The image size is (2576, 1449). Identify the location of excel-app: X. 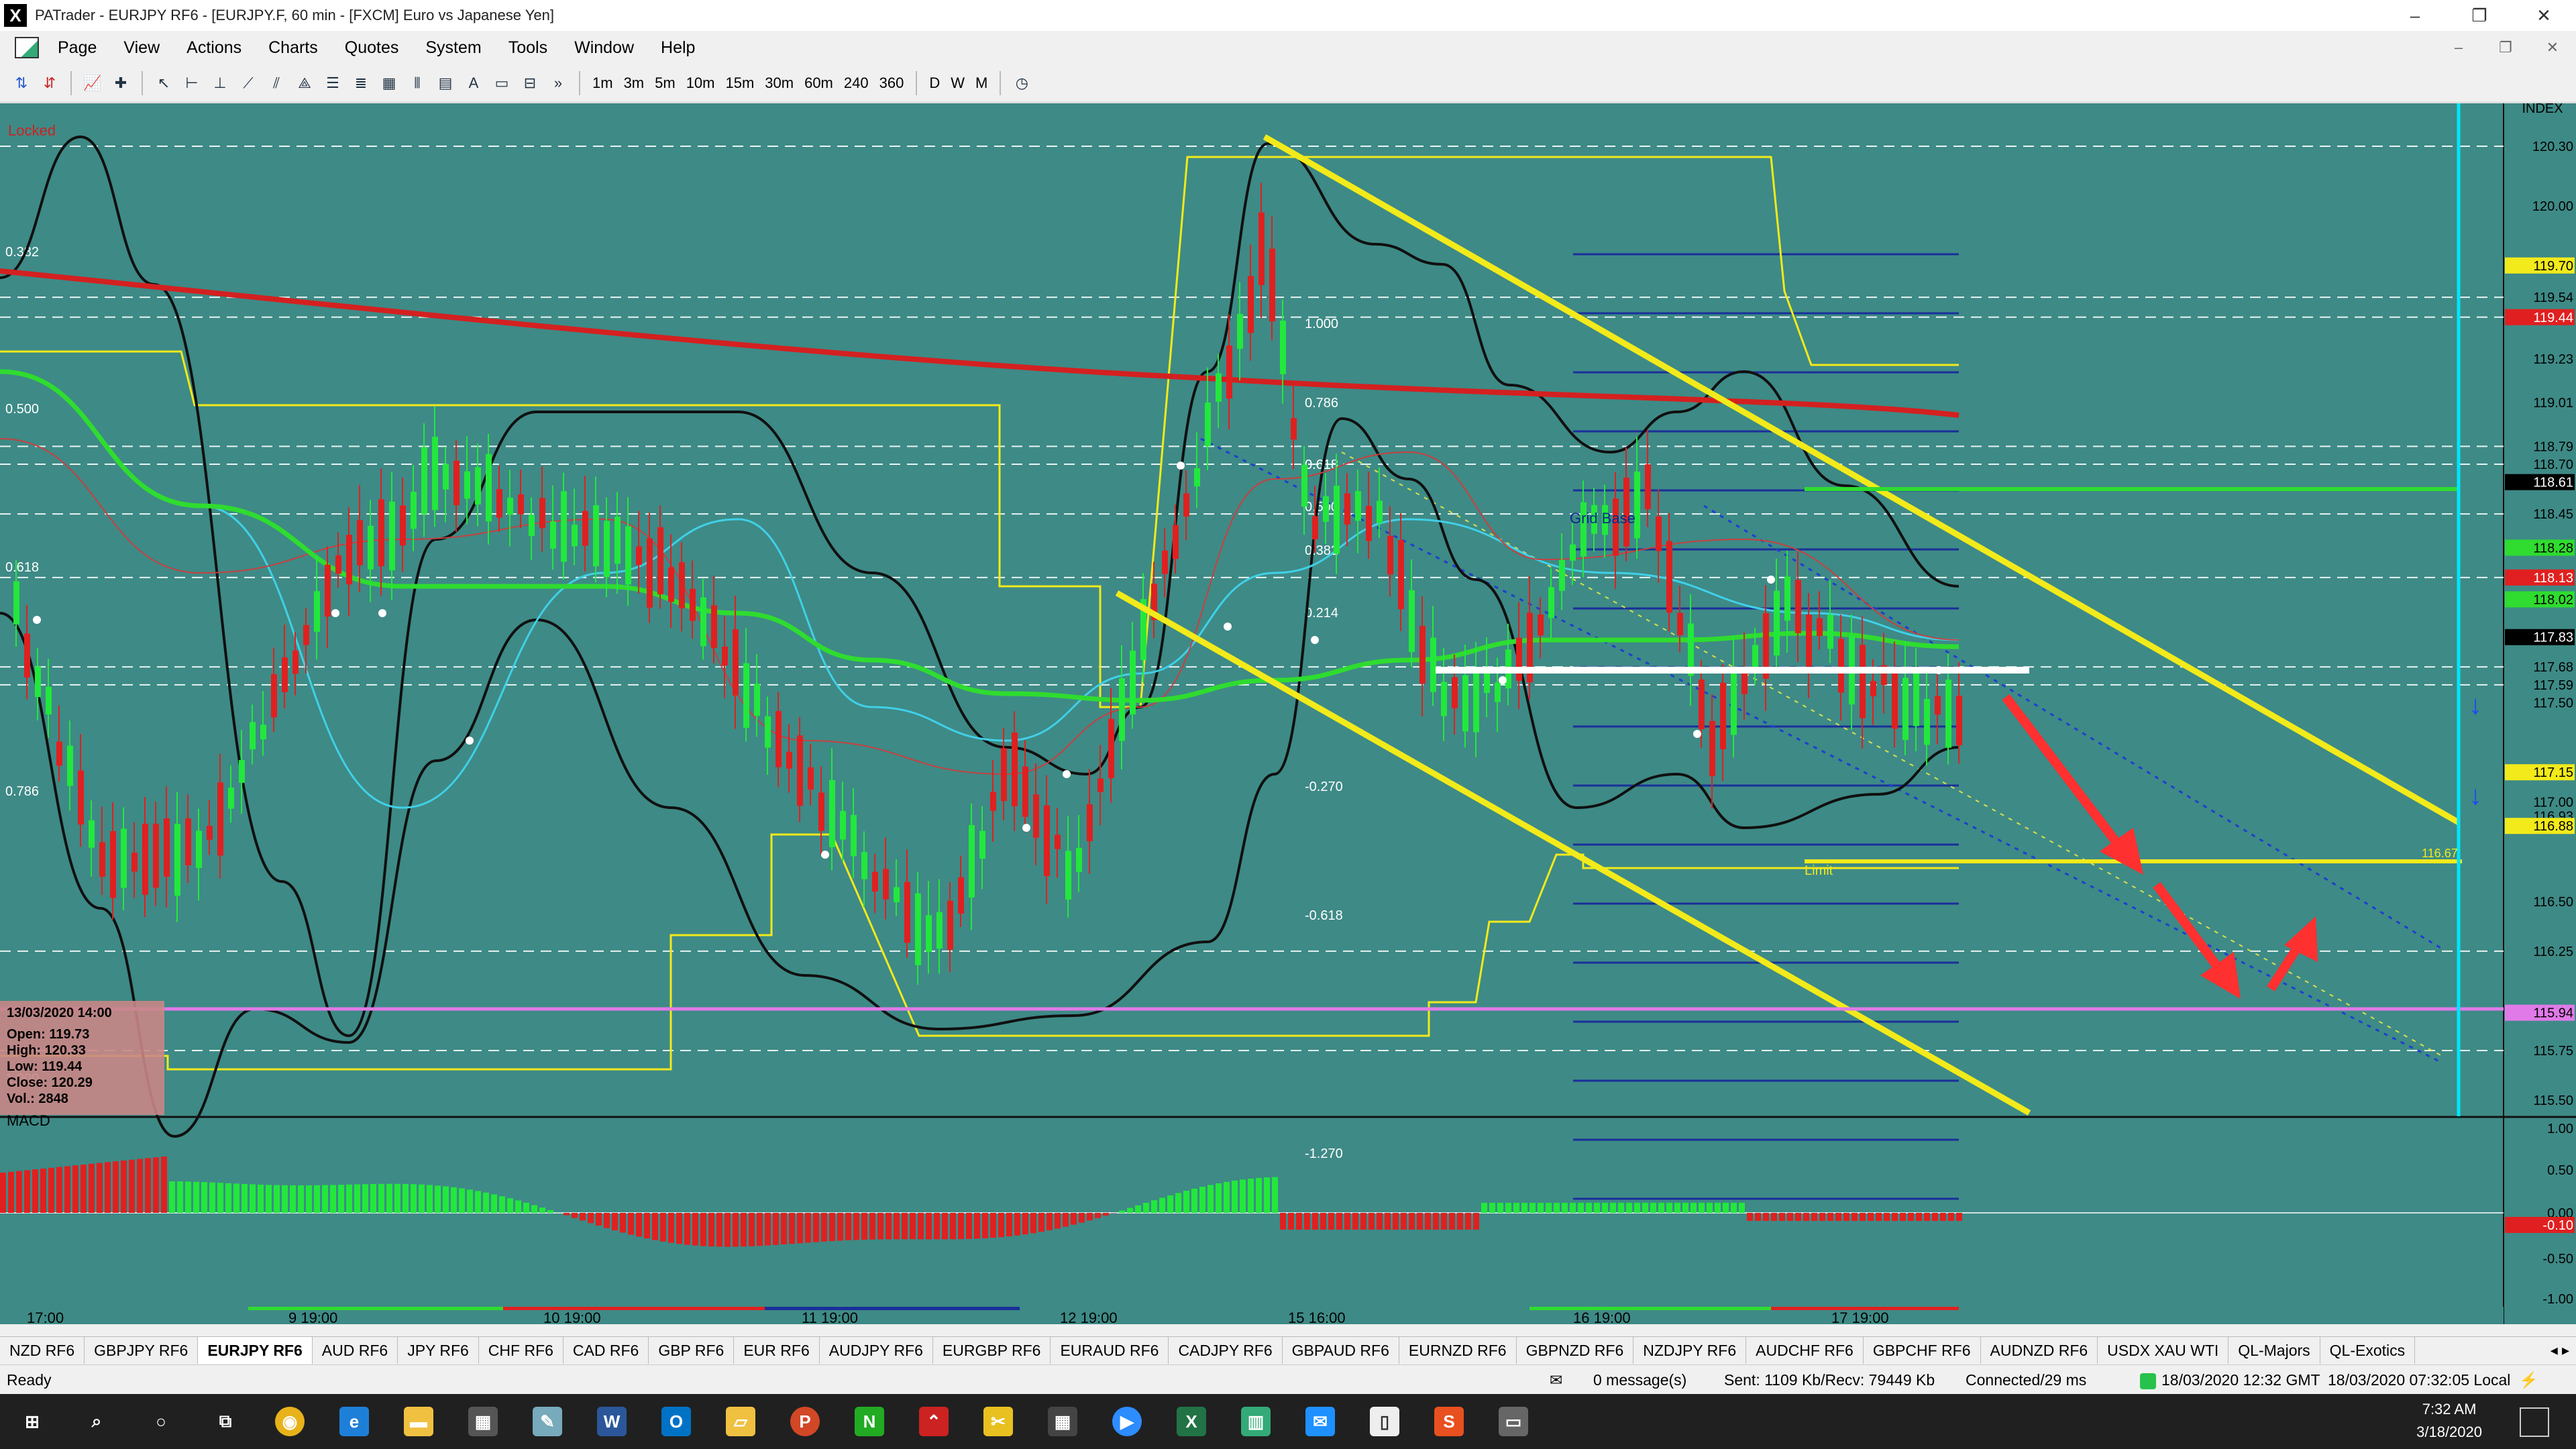
(1191, 1421).